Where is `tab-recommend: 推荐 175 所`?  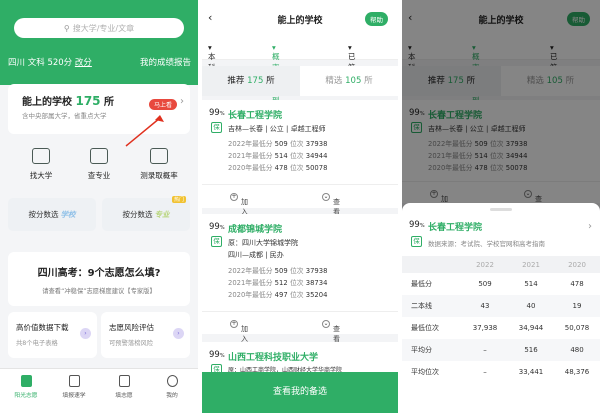
tab-recommend: 推荐 175 所 is located at coordinates (251, 81).